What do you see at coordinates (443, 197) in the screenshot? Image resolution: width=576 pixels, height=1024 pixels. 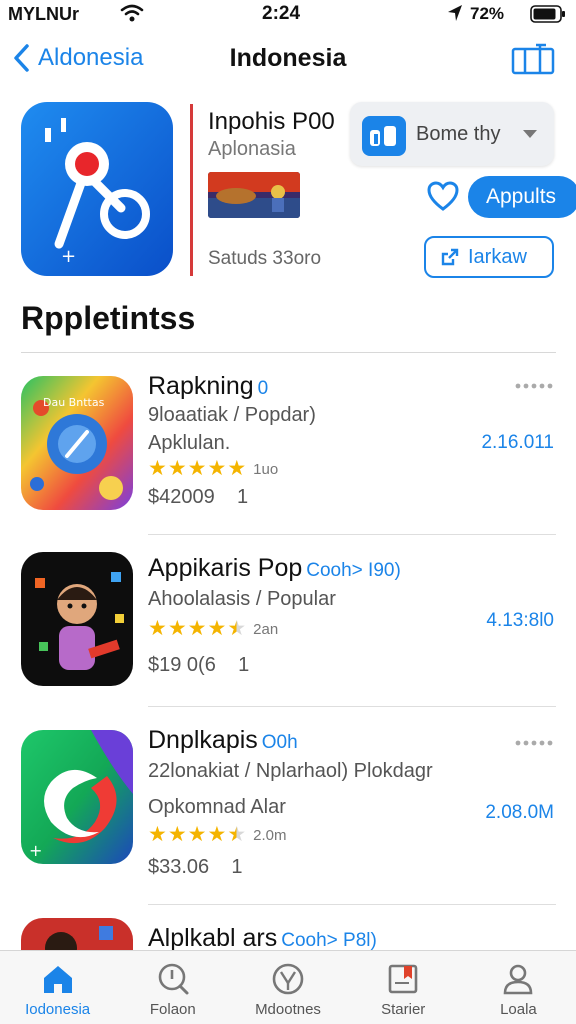 I see `favorite-heart-icon` at bounding box center [443, 197].